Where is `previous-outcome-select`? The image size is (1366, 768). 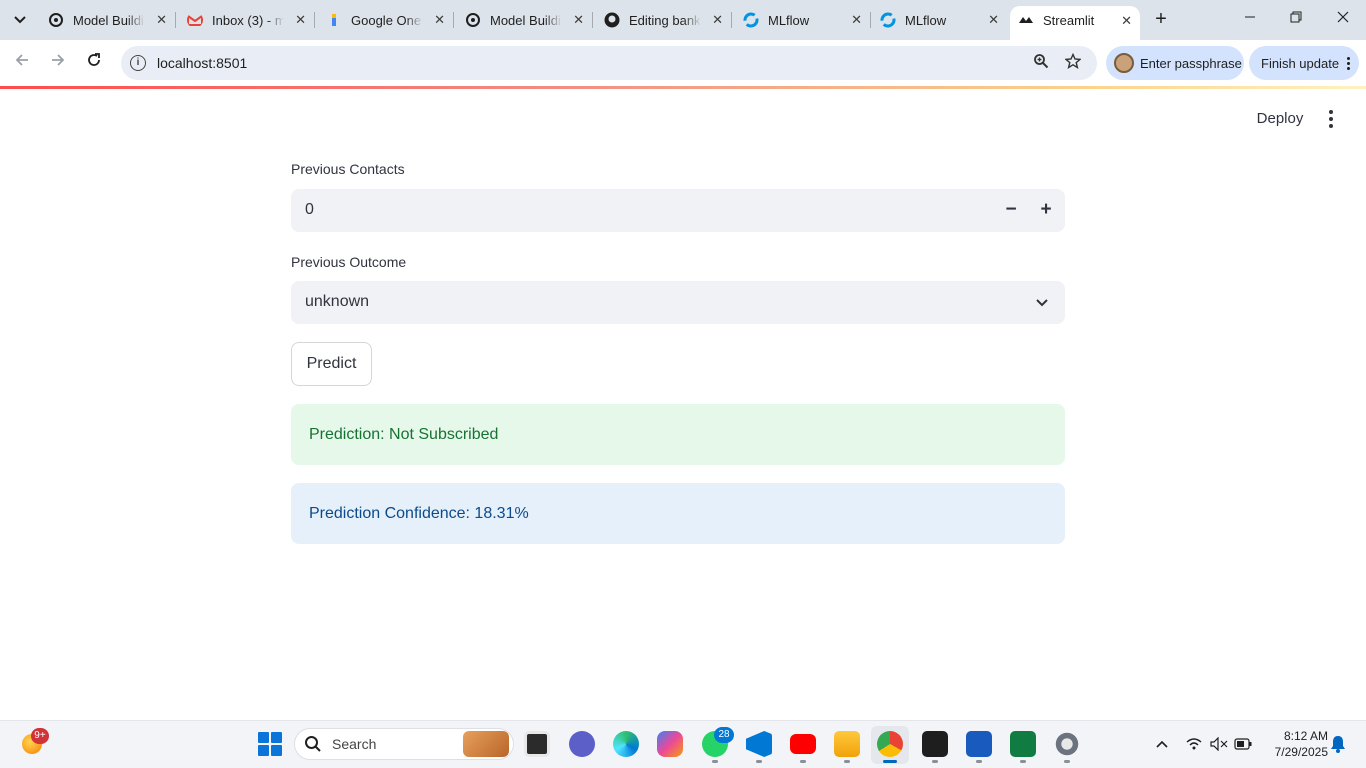 previous-outcome-select is located at coordinates (678, 302).